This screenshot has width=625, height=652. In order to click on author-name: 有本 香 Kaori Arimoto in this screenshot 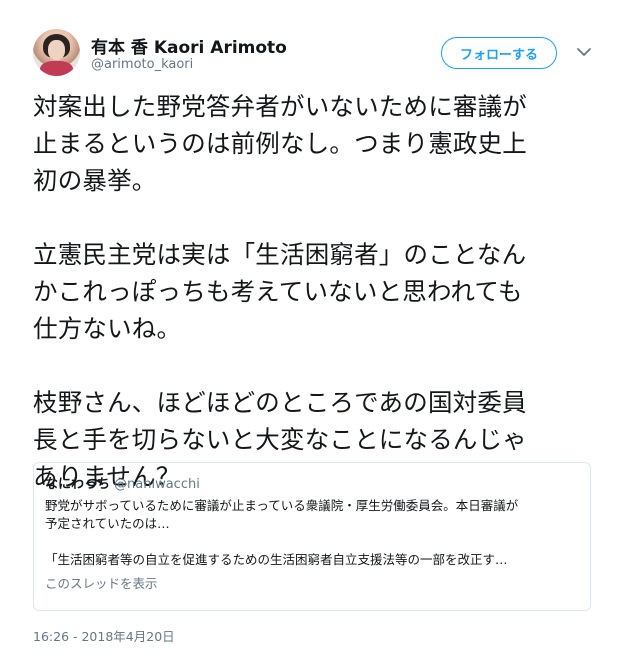, I will do `click(189, 45)`.